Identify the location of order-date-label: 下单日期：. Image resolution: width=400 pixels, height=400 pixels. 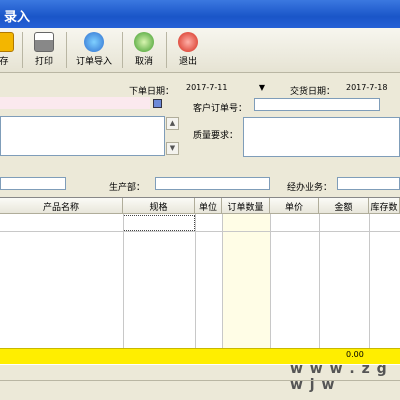
(152, 92).